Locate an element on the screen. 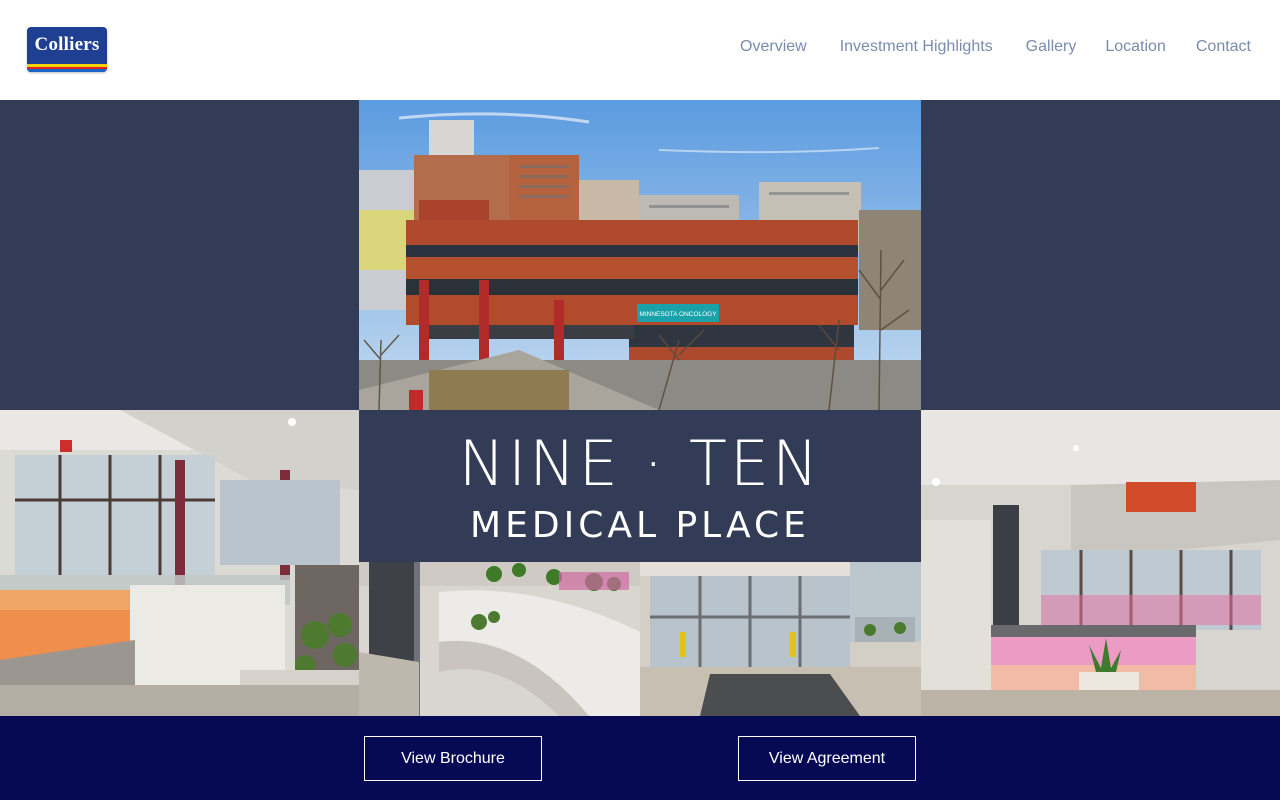 The height and width of the screenshot is (800, 1280). interior-atrium-photo is located at coordinates (179, 563).